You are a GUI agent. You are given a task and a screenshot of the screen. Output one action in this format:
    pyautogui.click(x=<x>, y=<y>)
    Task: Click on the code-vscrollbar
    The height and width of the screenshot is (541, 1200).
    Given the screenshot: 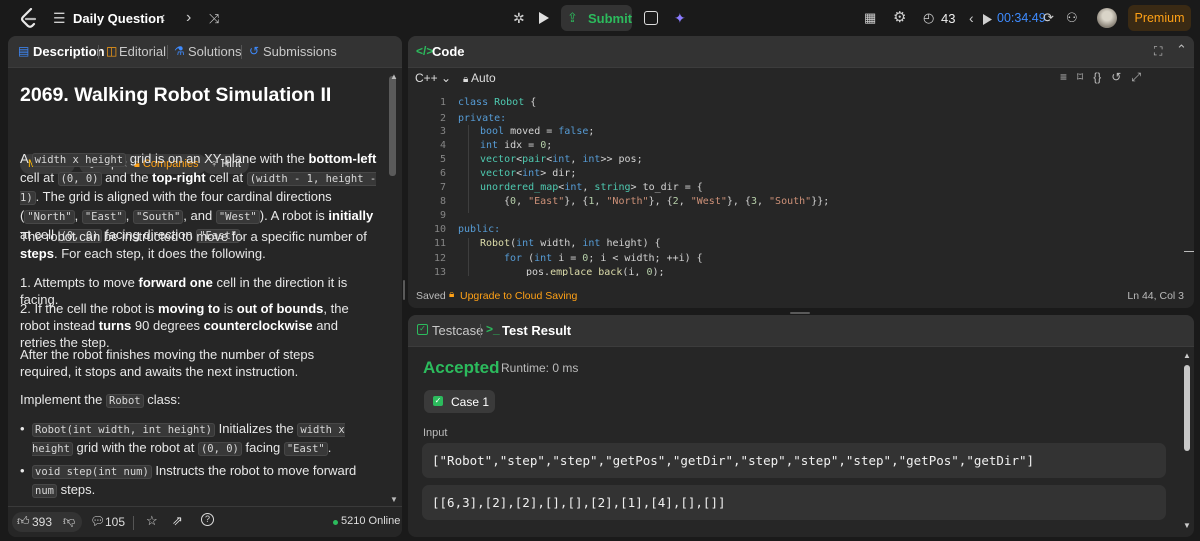 What is the action you would take?
    pyautogui.click(x=1189, y=251)
    